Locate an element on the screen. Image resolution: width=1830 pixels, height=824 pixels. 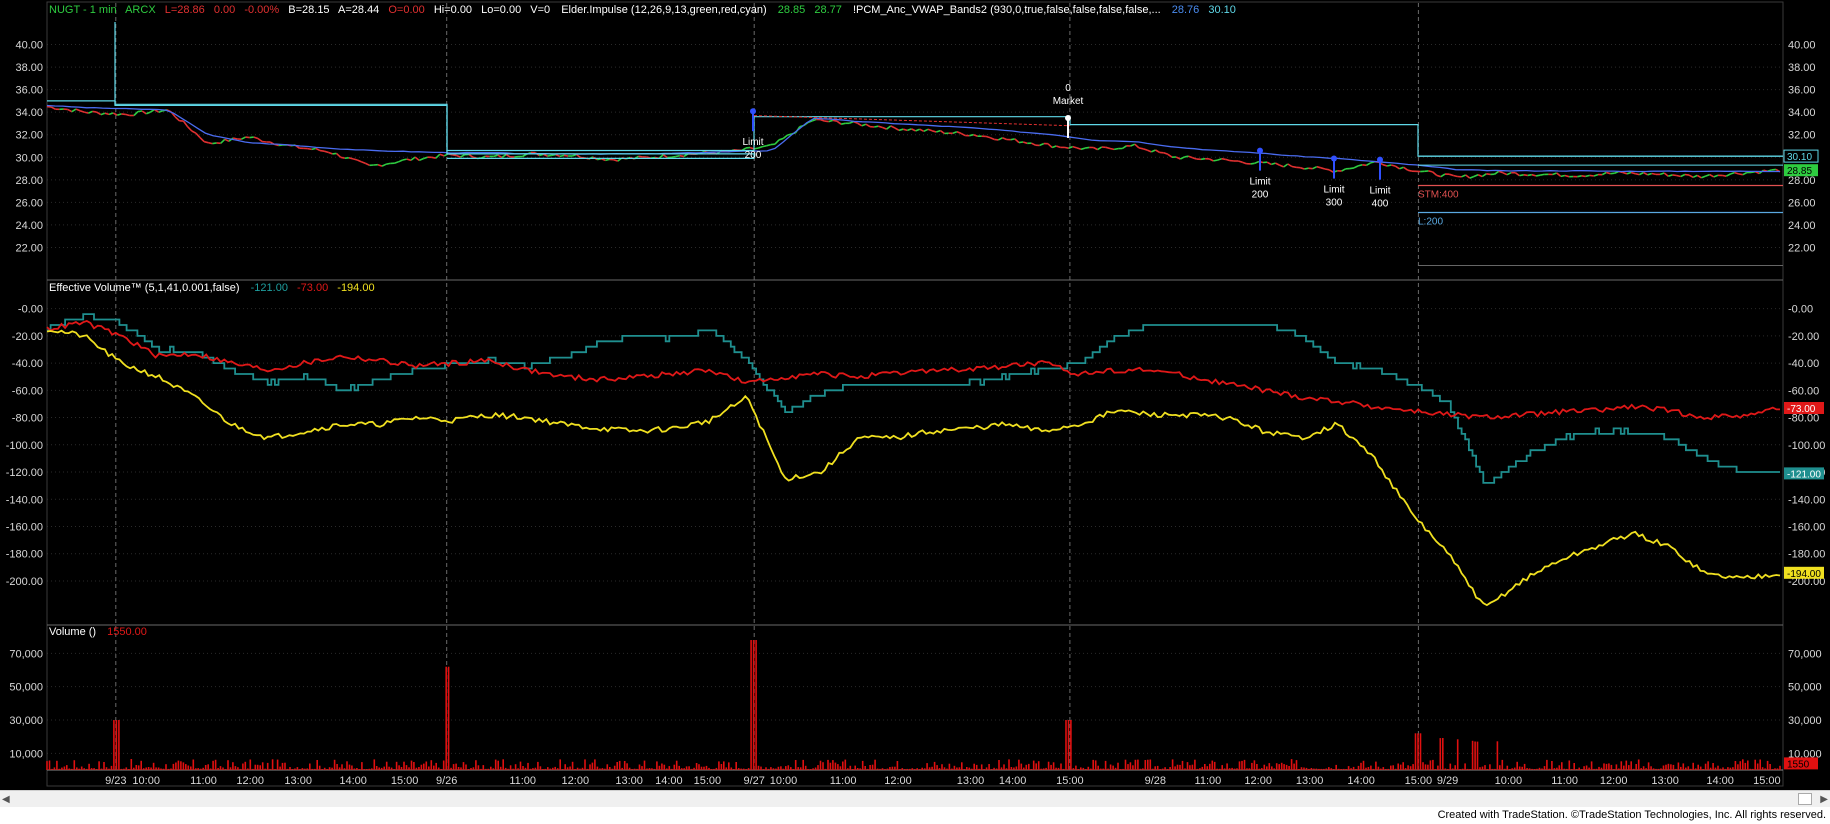
ev-marker-label: -121.00 is located at coordinates (1804, 474).